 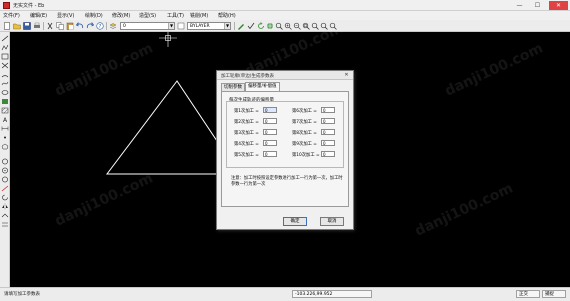 What do you see at coordinates (121, 15) in the screenshot?
I see `menu-modify: 修改(M)` at bounding box center [121, 15].